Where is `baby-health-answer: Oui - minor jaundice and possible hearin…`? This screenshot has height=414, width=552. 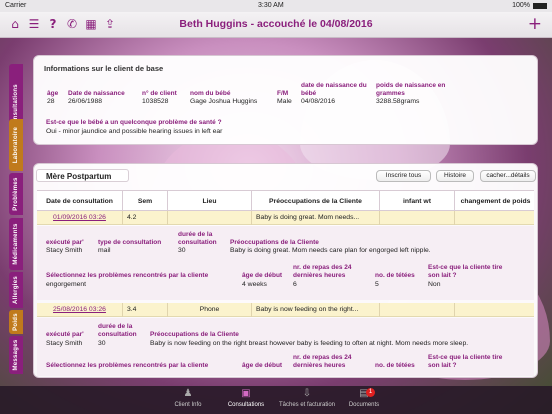 baby-health-answer: Oui - minor jaundice and possible hearin… is located at coordinates (134, 131).